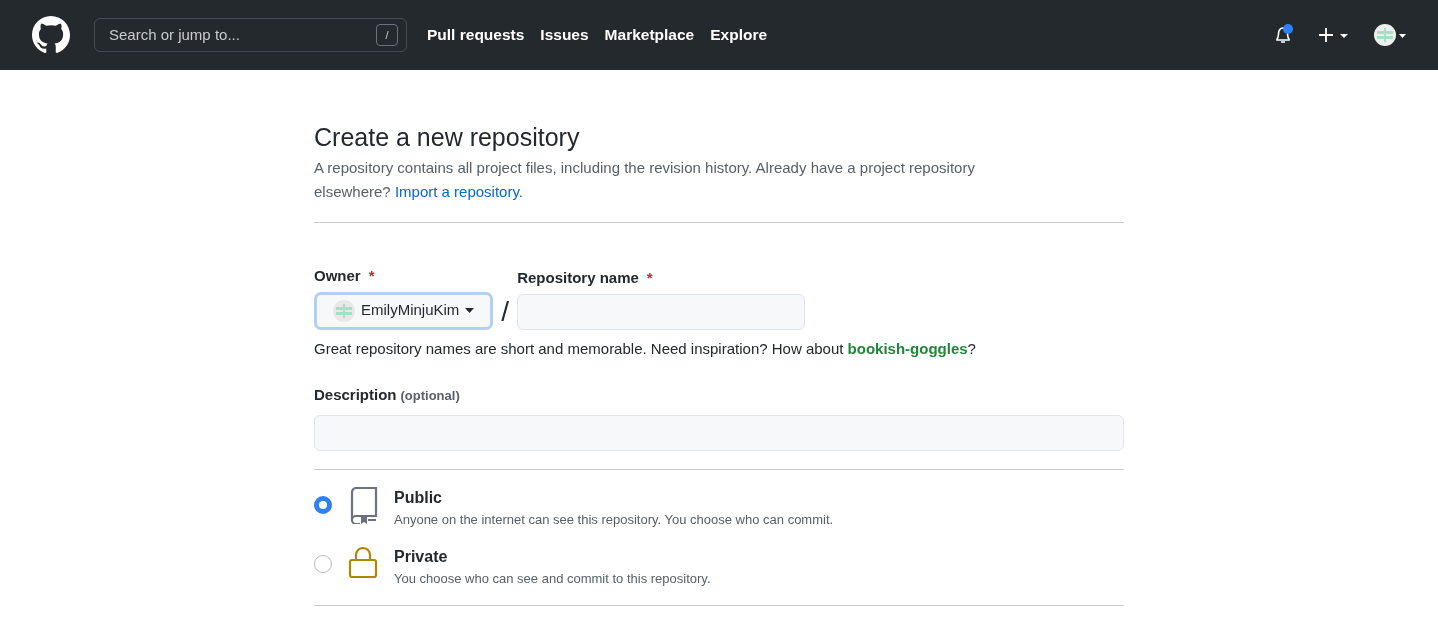 This screenshot has width=1438, height=628. Describe the element at coordinates (649, 35) in the screenshot. I see `nav-link: Marketplace` at that location.